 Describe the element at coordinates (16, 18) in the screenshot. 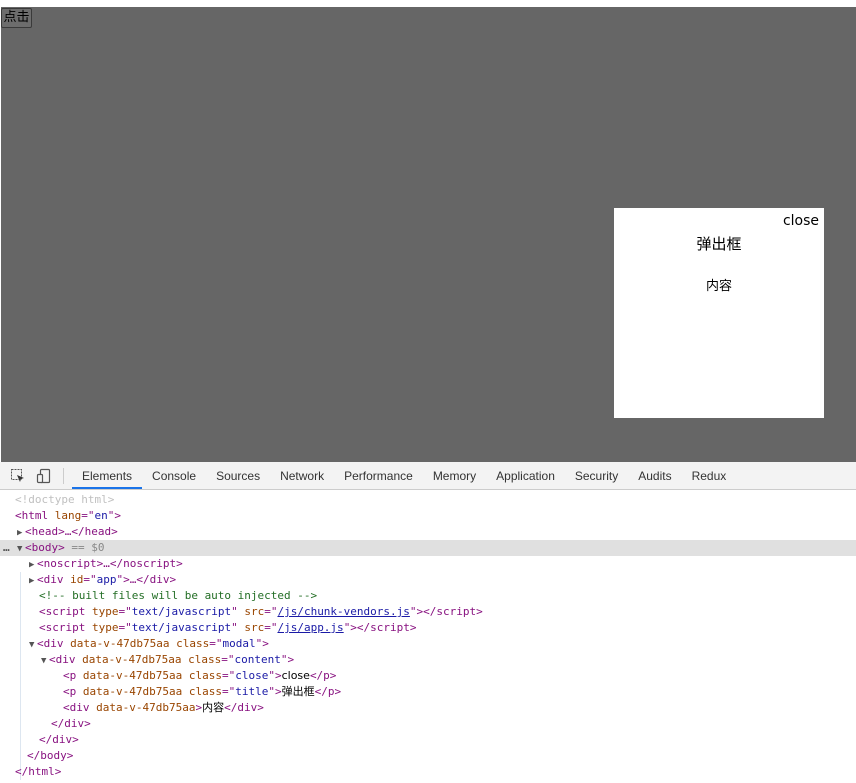

I see `click-button: 点击` at that location.